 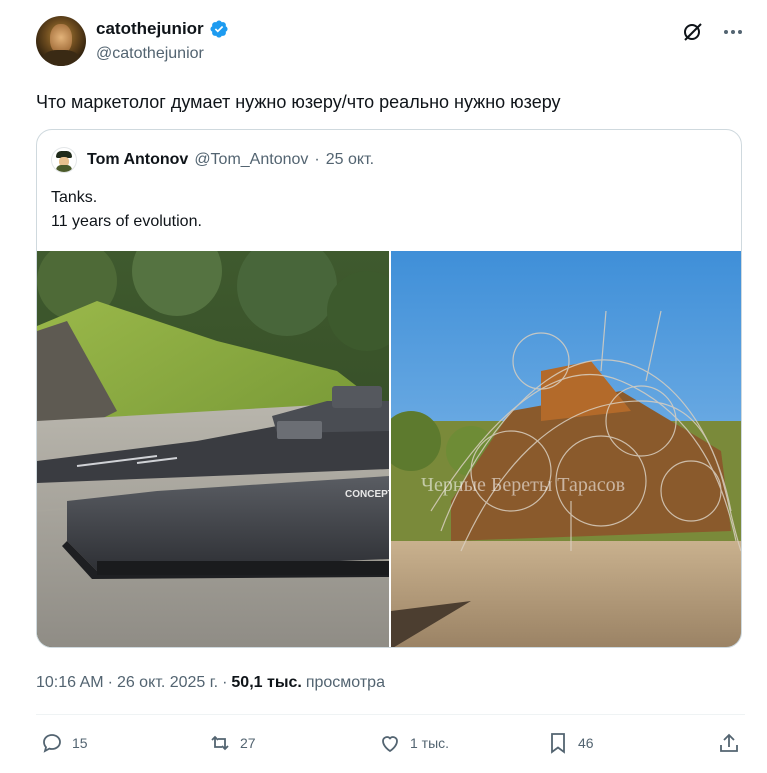 What do you see at coordinates (713, 32) in the screenshot?
I see `header-actions` at bounding box center [713, 32].